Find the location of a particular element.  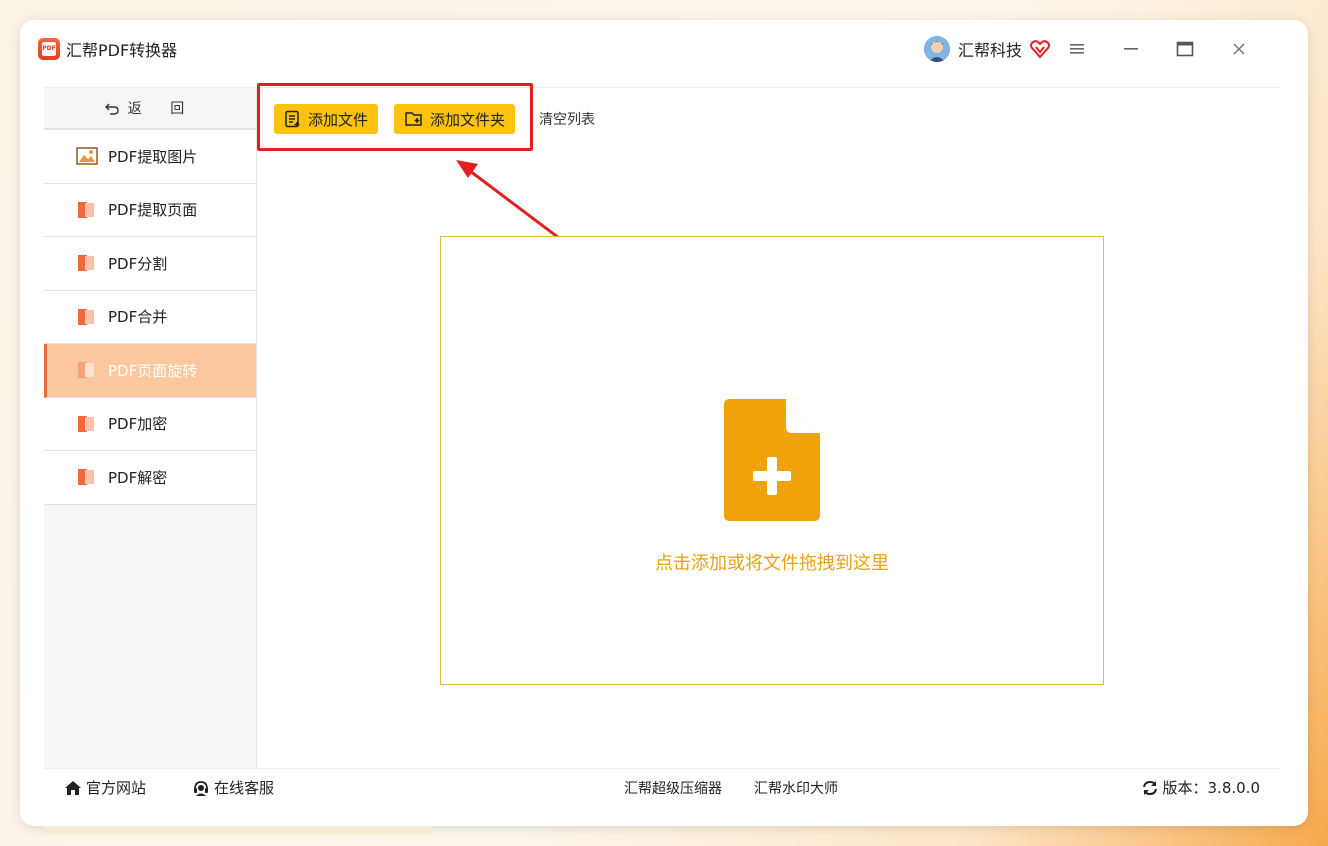

app-logo-text: PDF is located at coordinates (49, 49).